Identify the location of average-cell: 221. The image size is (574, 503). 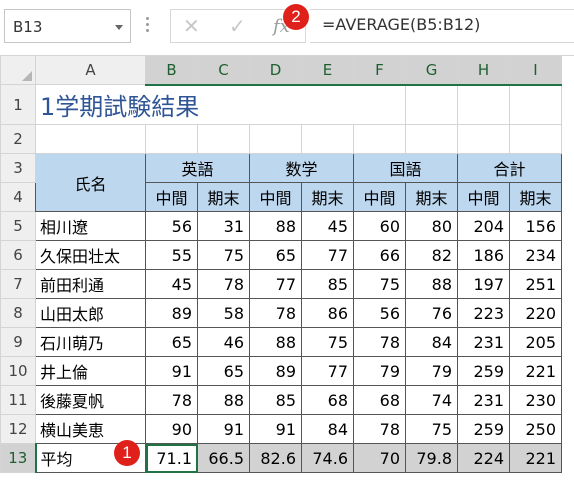
(535, 458).